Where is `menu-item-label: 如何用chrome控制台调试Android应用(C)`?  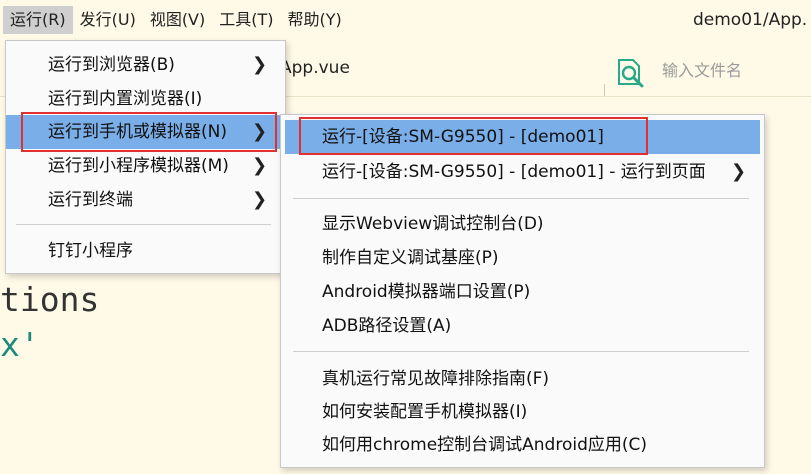
menu-item-label: 如何用chrome控制台调试Android应用(C) is located at coordinates (485, 445).